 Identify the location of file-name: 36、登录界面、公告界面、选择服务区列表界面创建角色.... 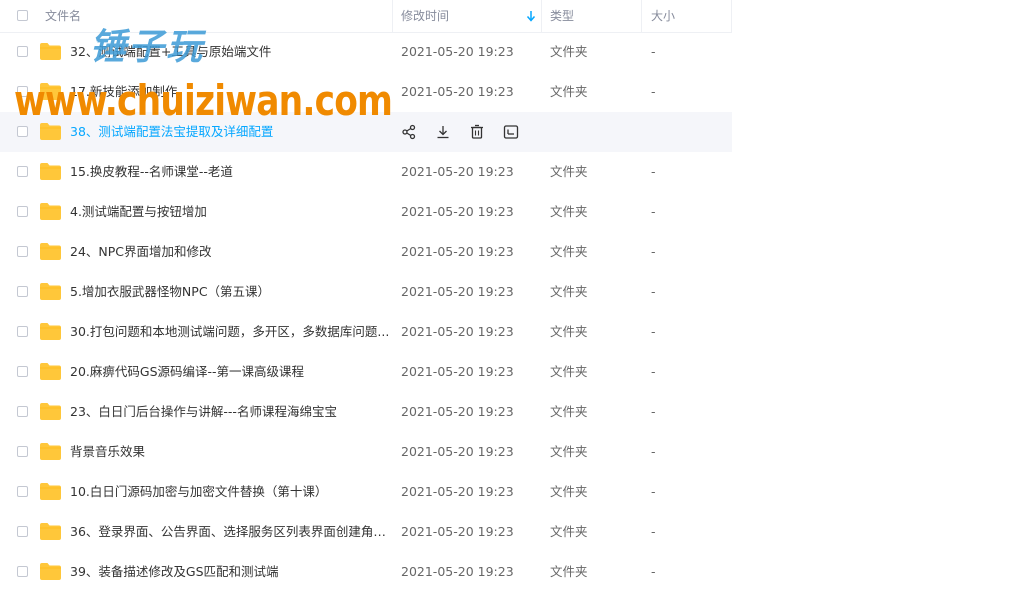
(230, 532).